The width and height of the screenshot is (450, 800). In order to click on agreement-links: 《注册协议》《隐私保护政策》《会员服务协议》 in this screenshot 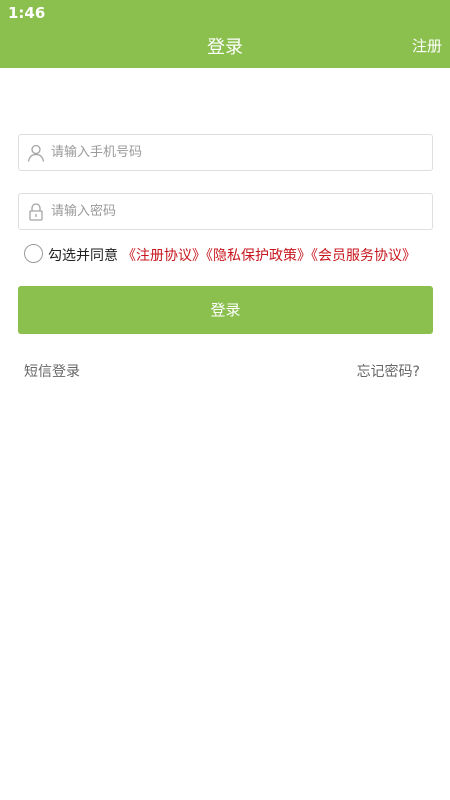, I will do `click(269, 255)`.